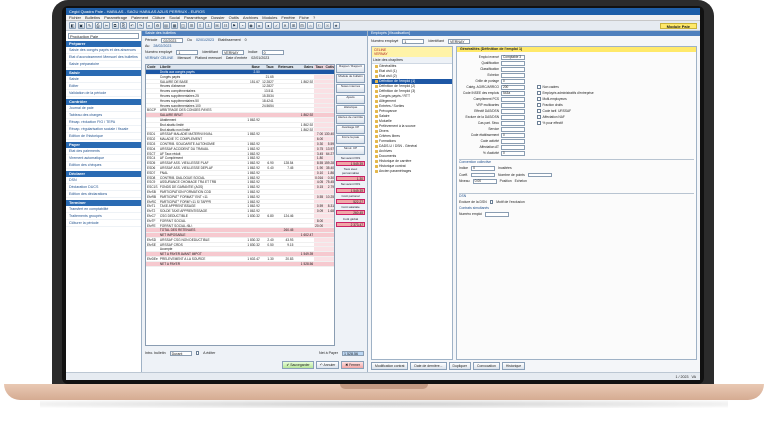 The image size is (768, 422). I want to click on form-input: Comptable 3, so click(513, 57).